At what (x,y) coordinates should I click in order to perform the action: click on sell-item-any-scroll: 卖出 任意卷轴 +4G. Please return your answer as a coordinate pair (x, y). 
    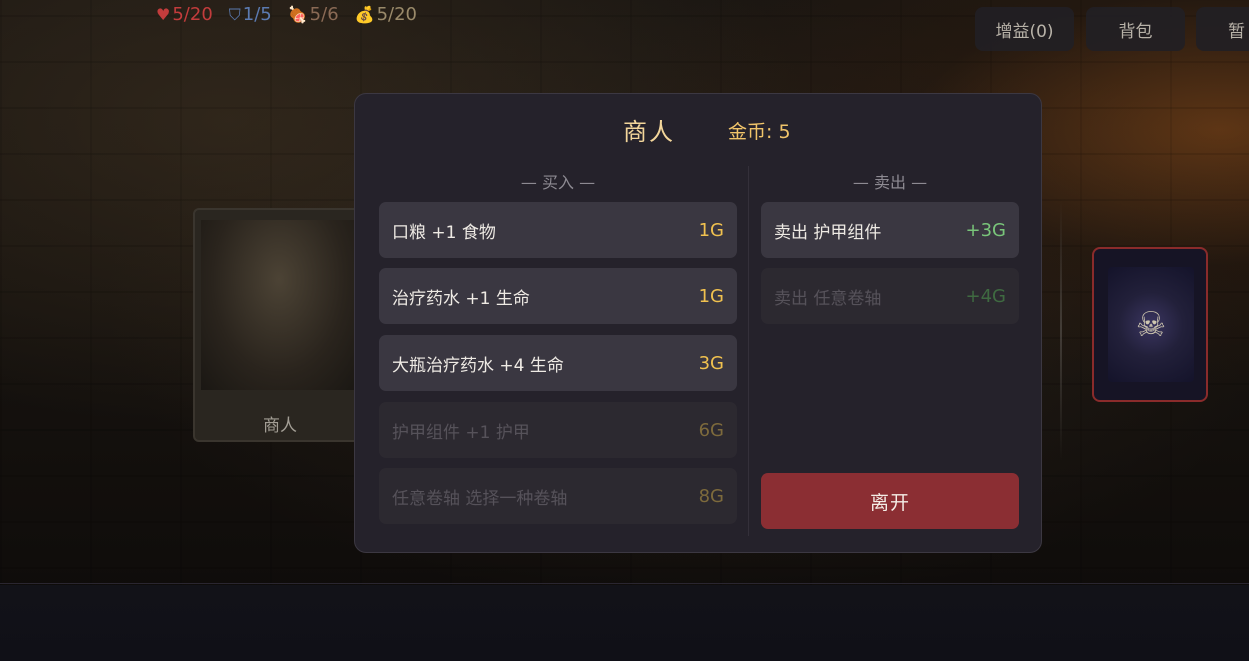
    Looking at the image, I should click on (890, 296).